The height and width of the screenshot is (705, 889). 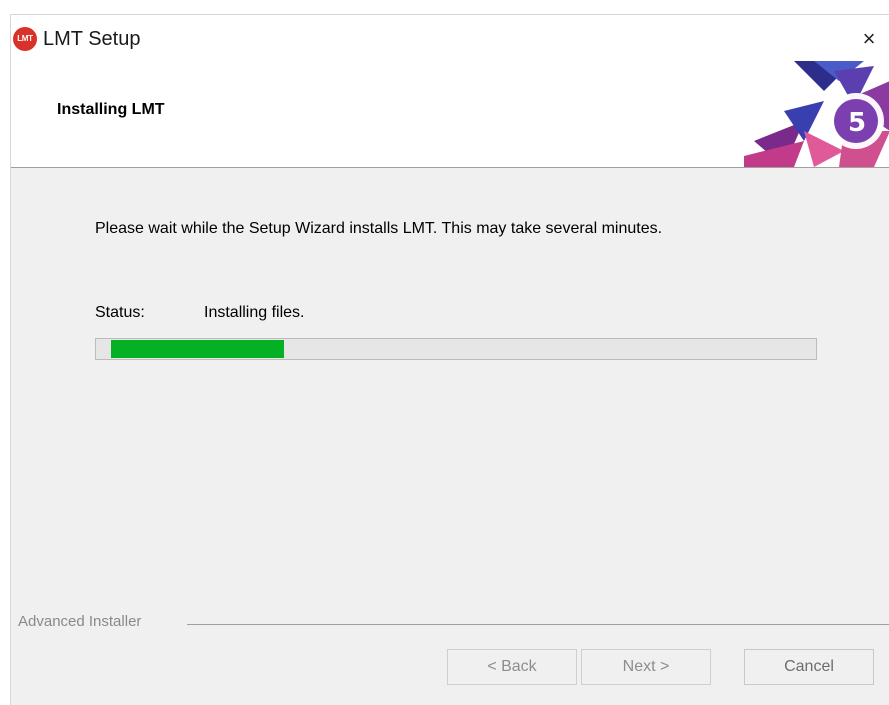 What do you see at coordinates (857, 123) in the screenshot?
I see `svg-text: 5` at bounding box center [857, 123].